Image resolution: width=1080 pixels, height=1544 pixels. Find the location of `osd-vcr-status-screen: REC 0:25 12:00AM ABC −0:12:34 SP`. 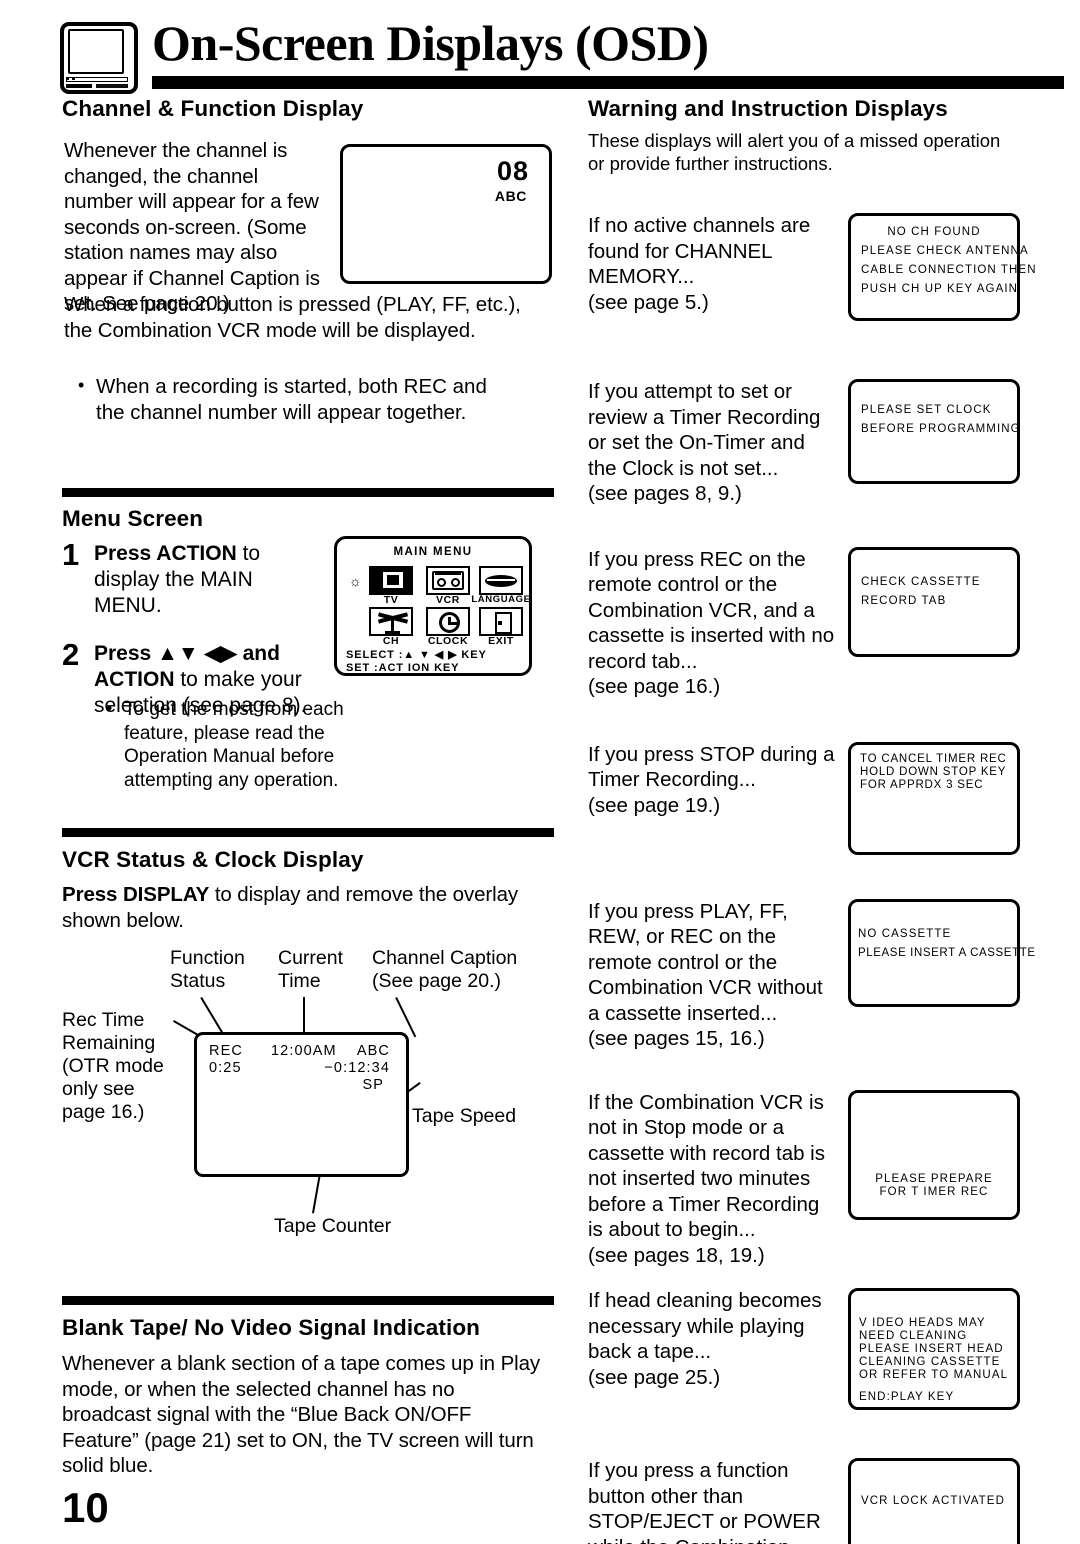

osd-vcr-status-screen: REC 0:25 12:00AM ABC −0:12:34 SP is located at coordinates (301, 1104).